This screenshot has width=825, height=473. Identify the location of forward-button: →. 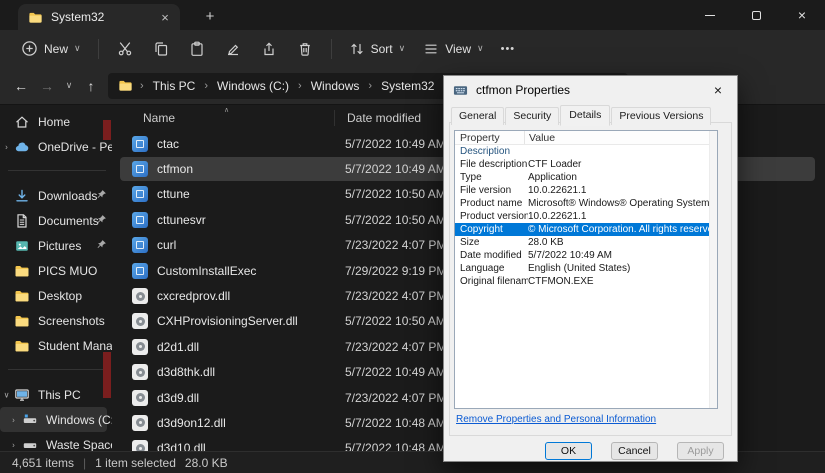
(47, 86).